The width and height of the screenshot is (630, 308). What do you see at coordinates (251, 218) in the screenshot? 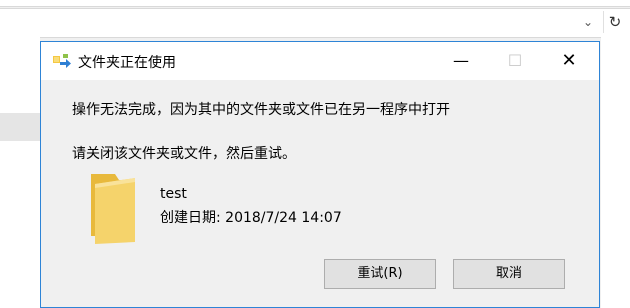
I see `file-created-date: 创建日期: 2018/7/24 14:07` at bounding box center [251, 218].